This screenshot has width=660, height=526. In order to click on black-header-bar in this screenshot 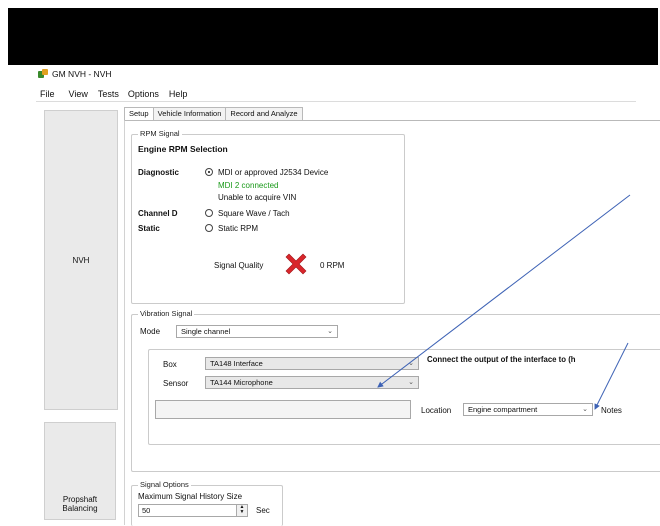, I will do `click(333, 36)`.